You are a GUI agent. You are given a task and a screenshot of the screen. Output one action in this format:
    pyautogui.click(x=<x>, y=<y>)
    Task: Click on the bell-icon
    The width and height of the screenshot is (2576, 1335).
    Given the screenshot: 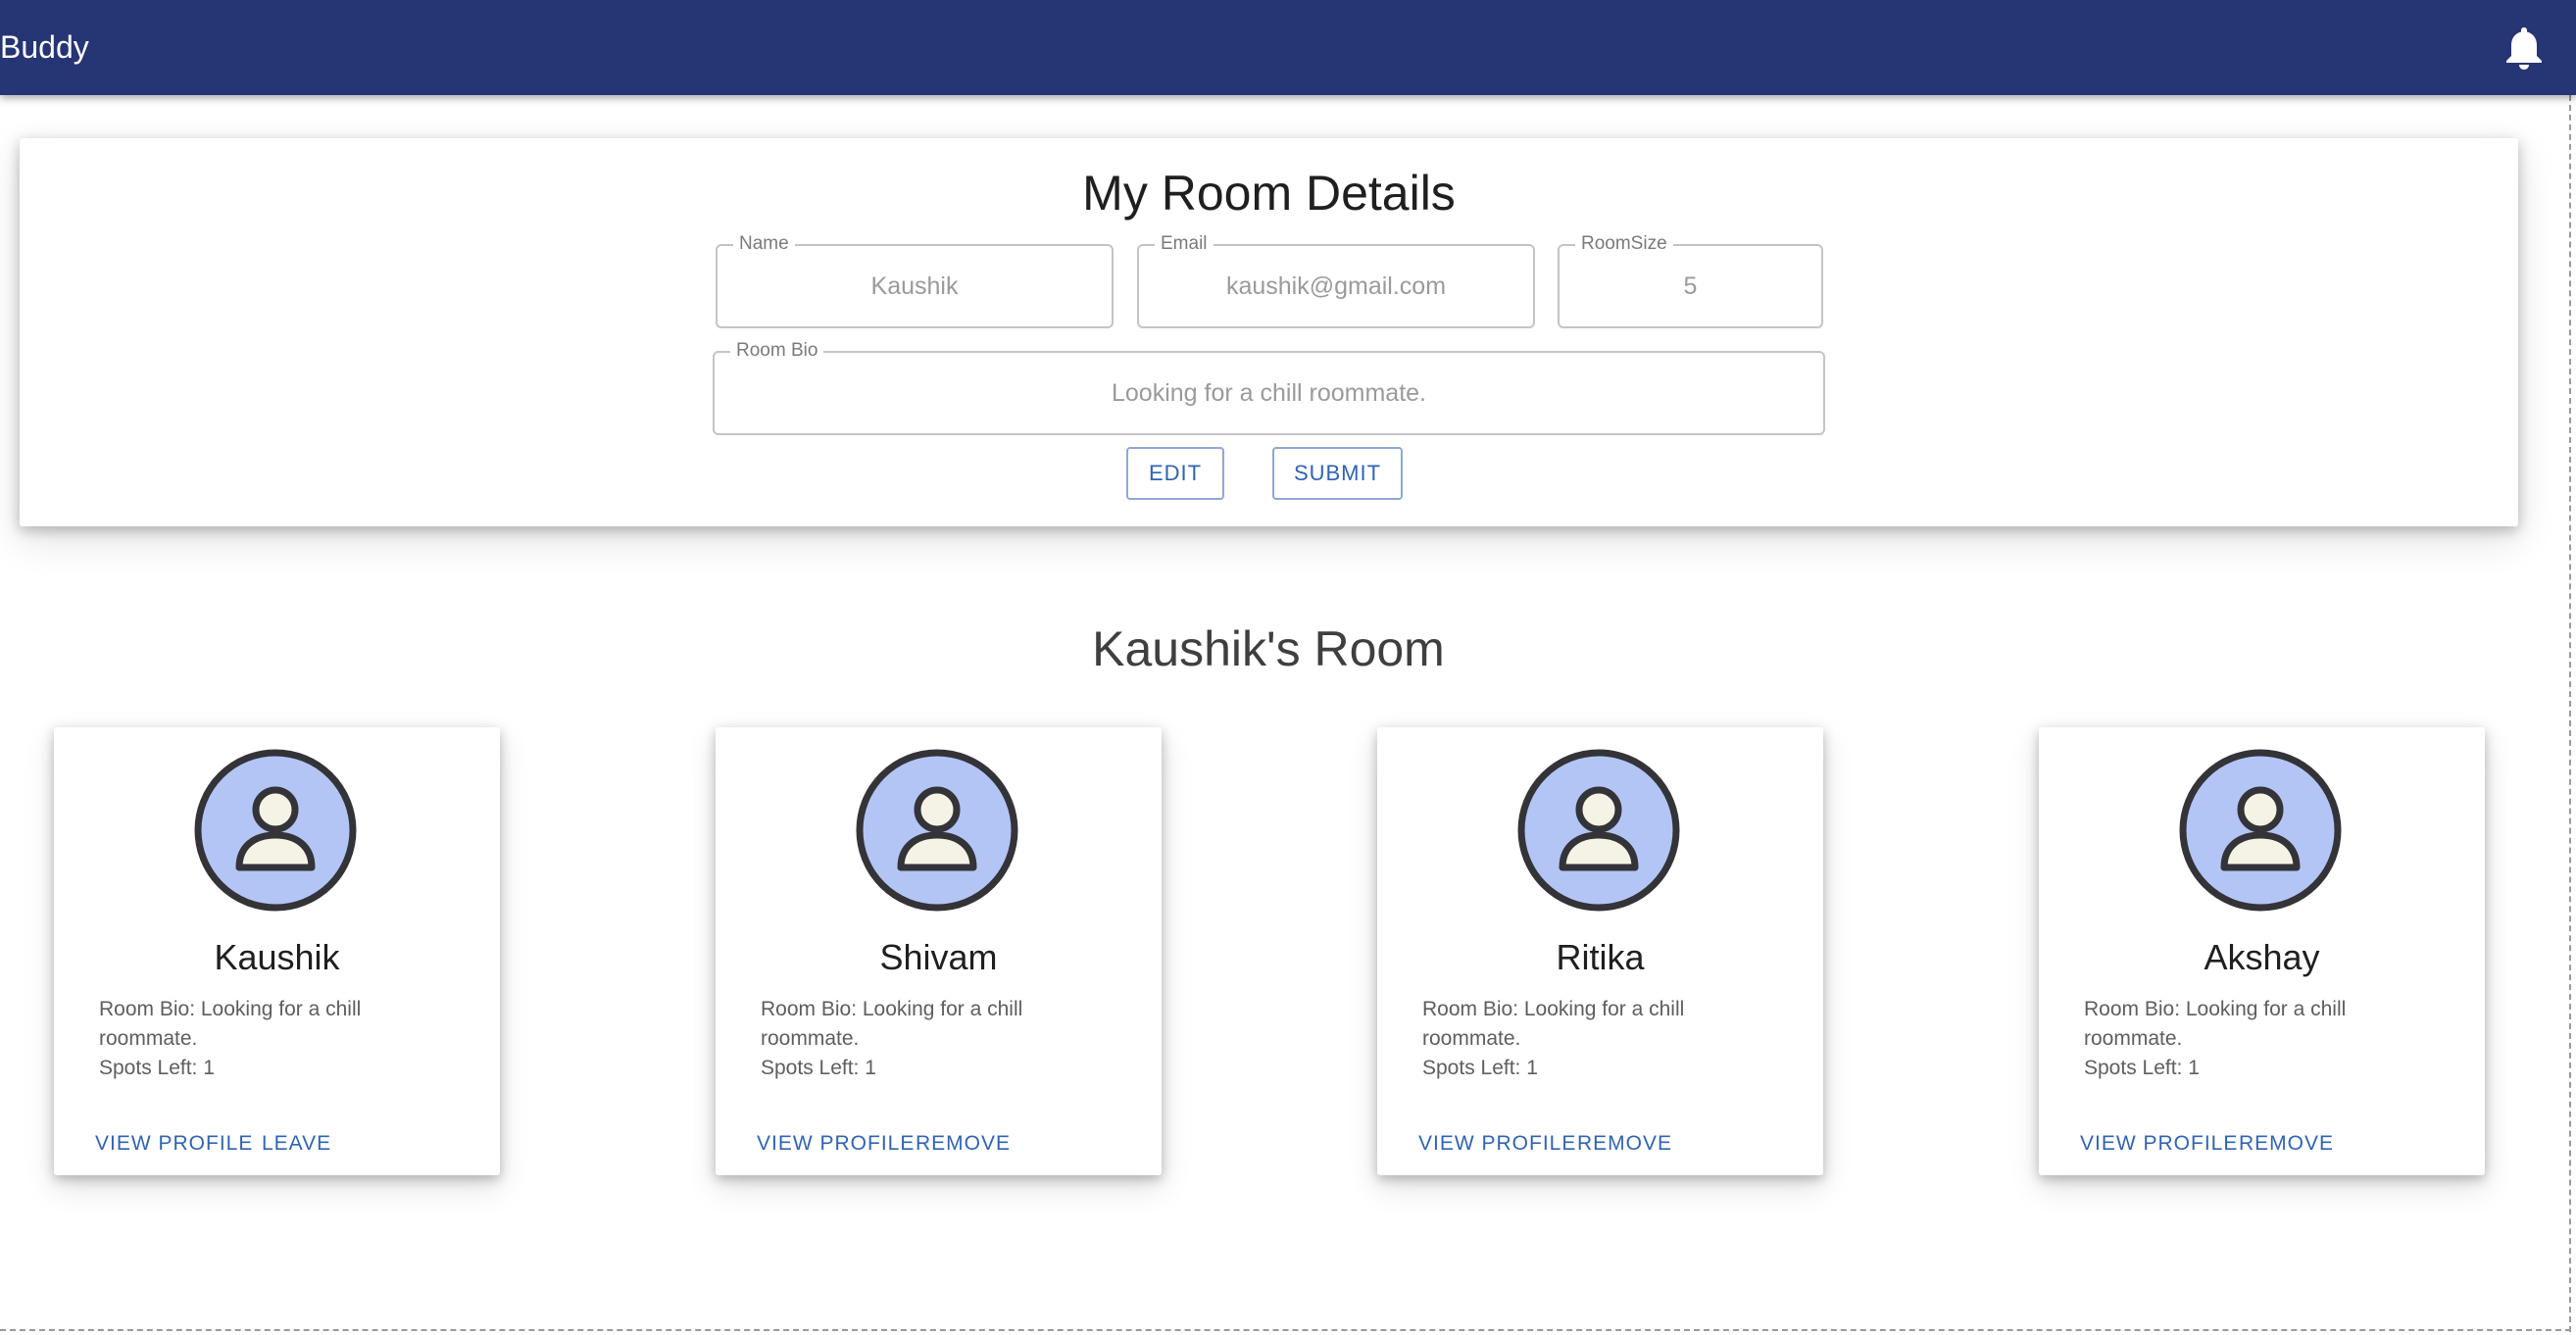 What is the action you would take?
    pyautogui.click(x=2524, y=48)
    